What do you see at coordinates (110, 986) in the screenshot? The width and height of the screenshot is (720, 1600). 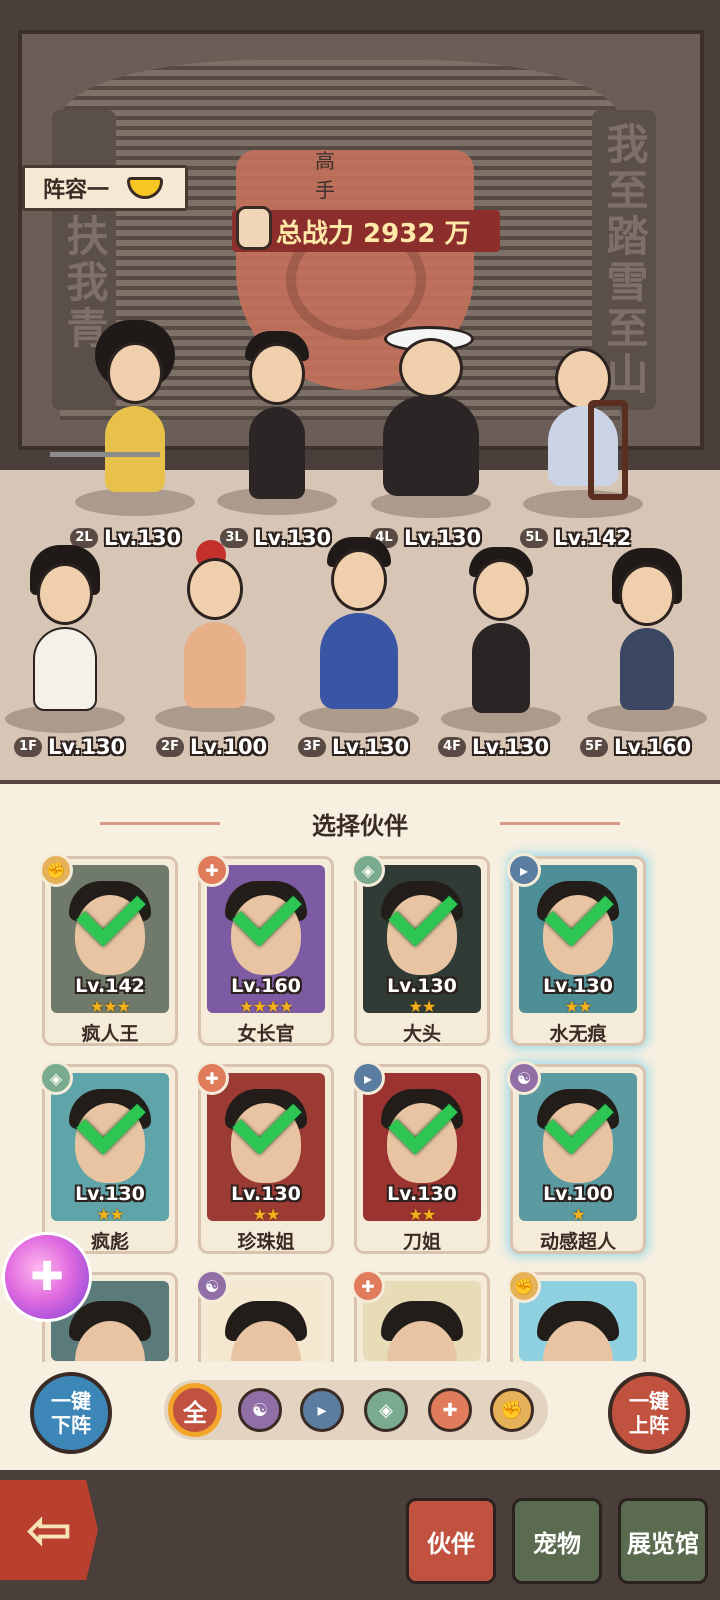 I see `partner-level: Lv.142` at bounding box center [110, 986].